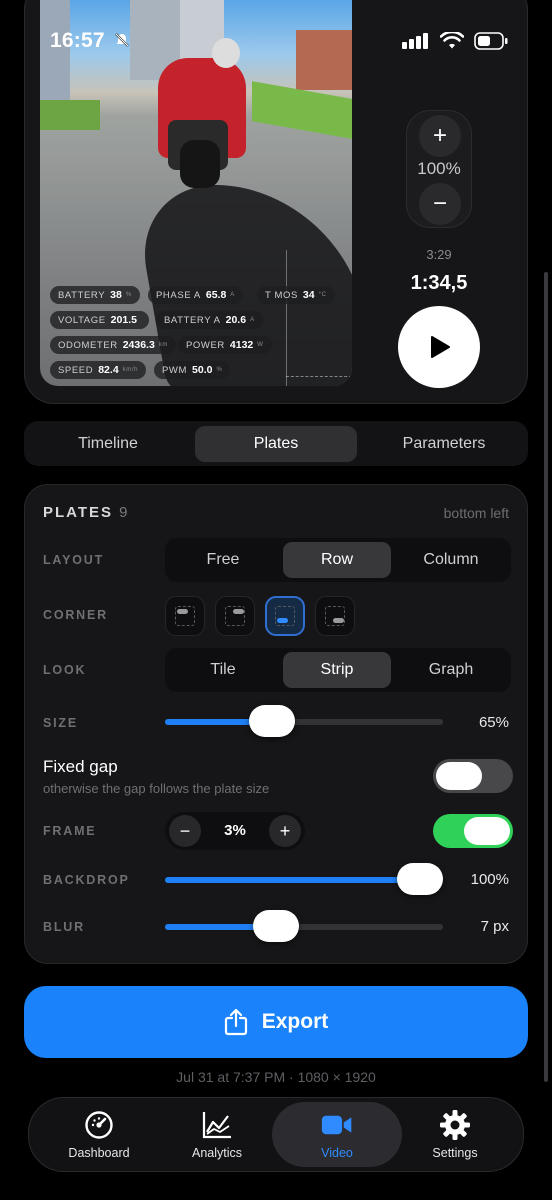 The image size is (552, 1200). I want to click on nav-video: Video, so click(337, 1134).